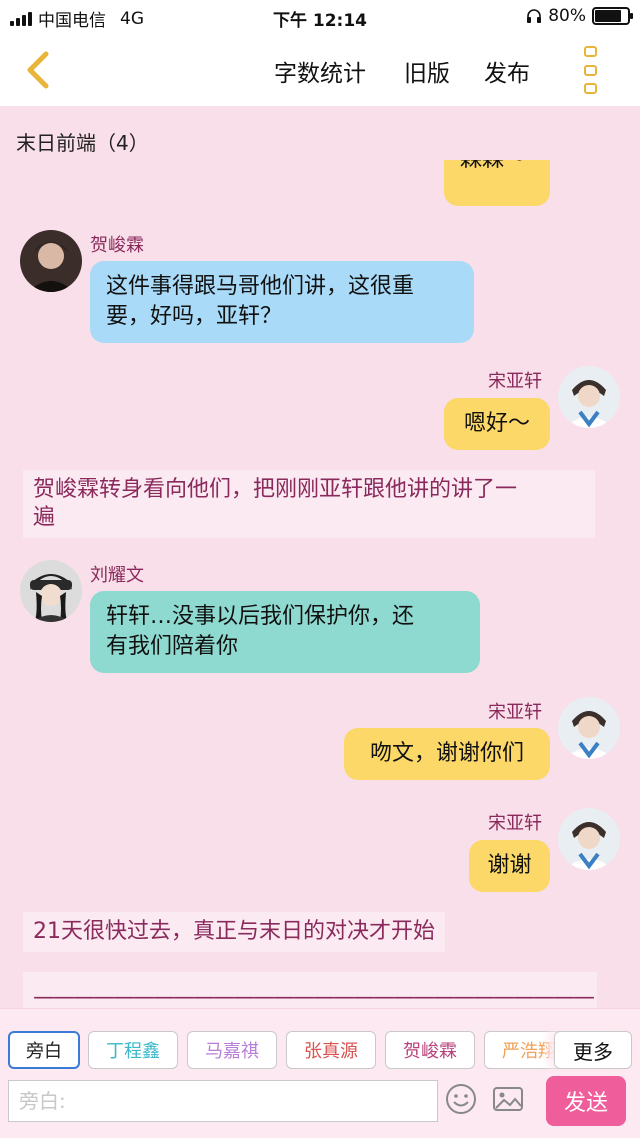  I want to click on battery-icon, so click(612, 16).